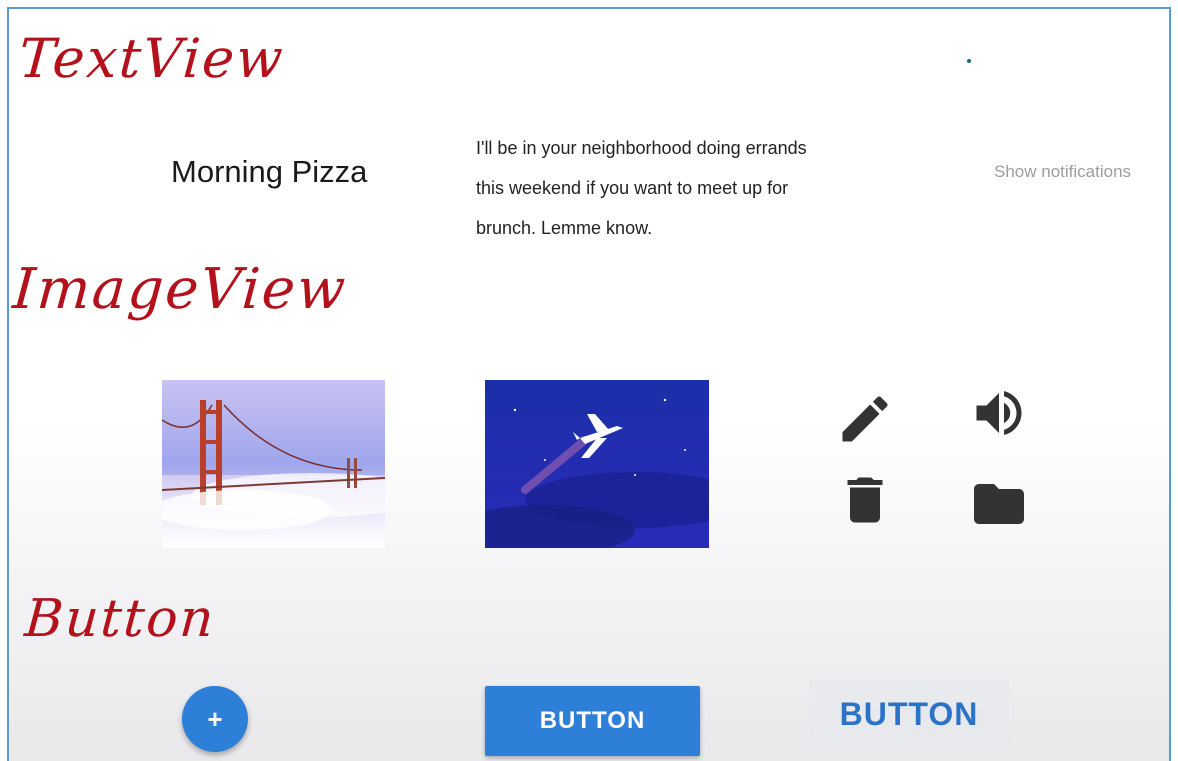  What do you see at coordinates (865, 500) in the screenshot?
I see `trash-icon` at bounding box center [865, 500].